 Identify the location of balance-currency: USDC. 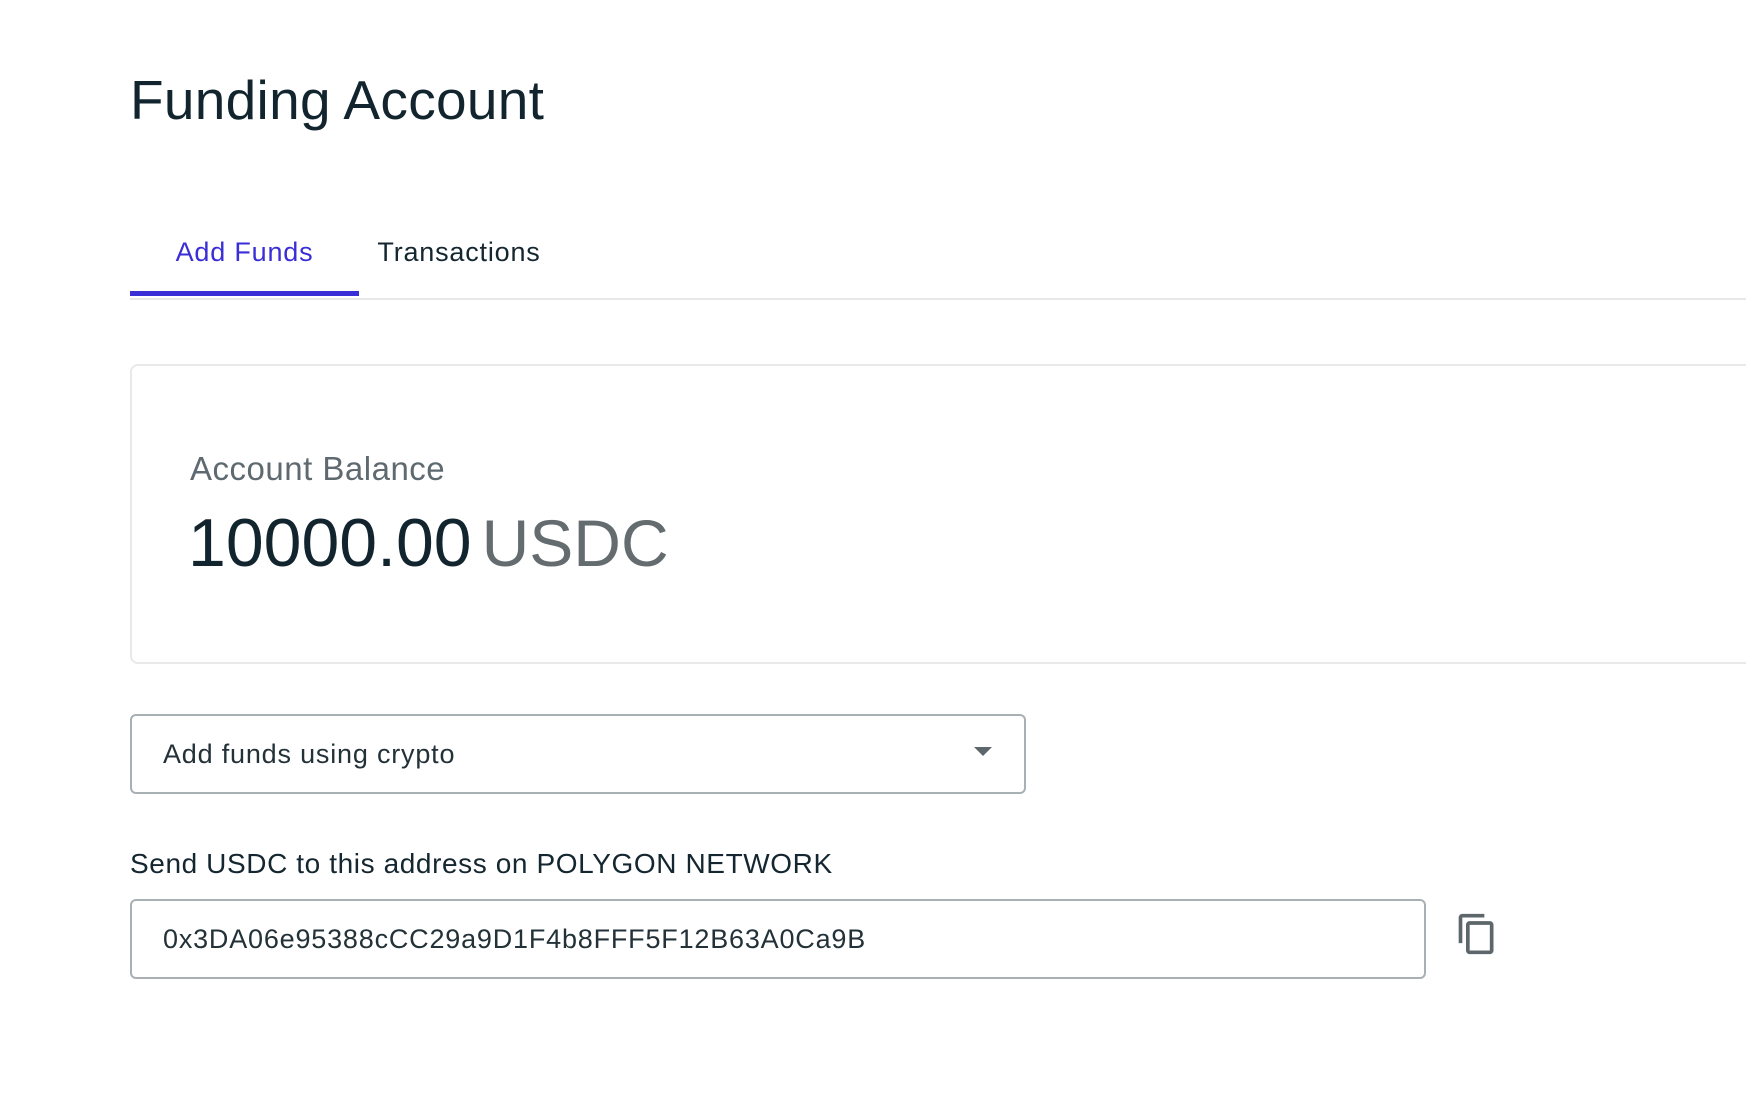
(575, 543).